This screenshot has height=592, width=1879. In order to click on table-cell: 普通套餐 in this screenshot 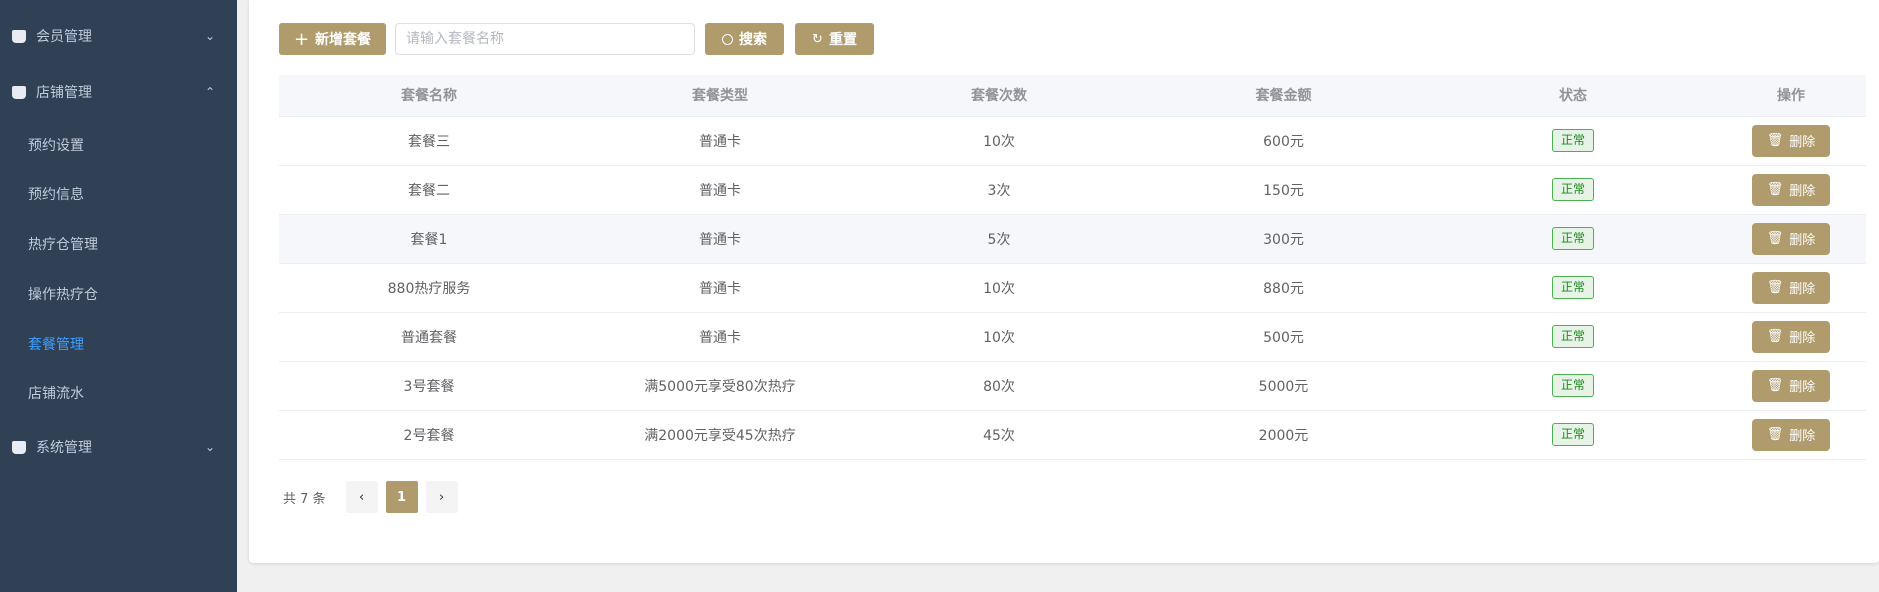, I will do `click(429, 337)`.